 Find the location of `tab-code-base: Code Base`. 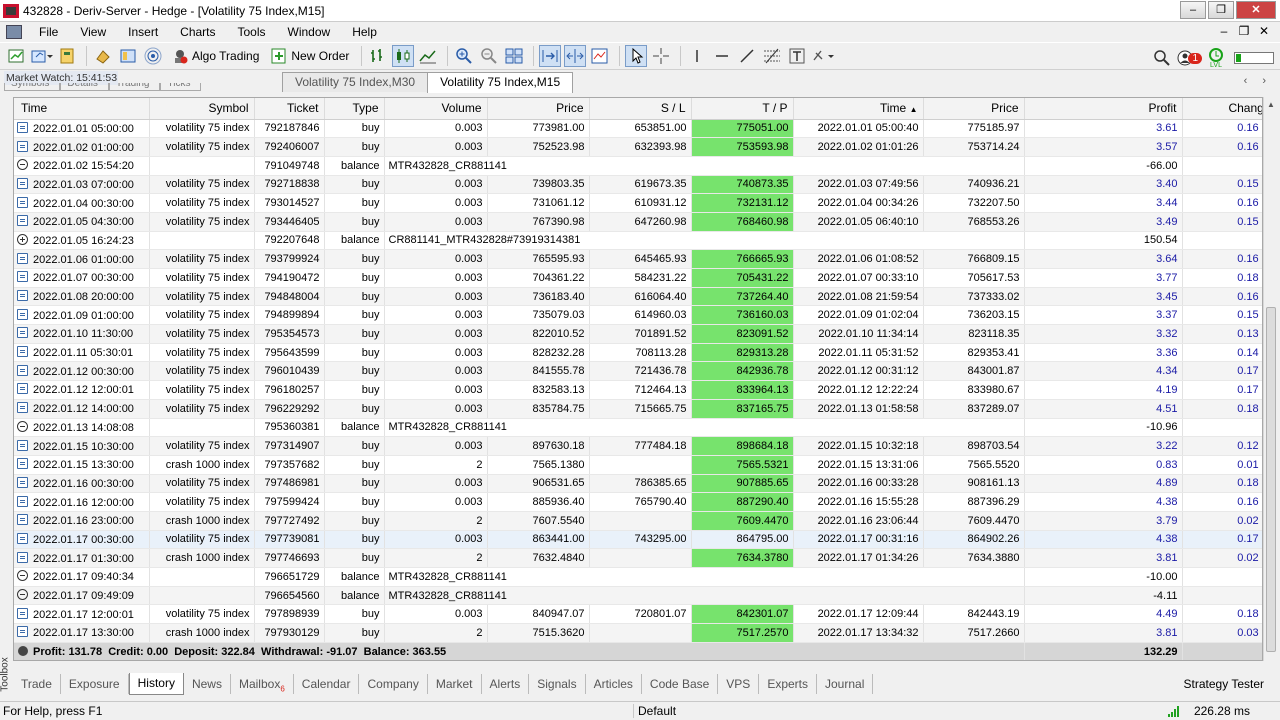

tab-code-base: Code Base is located at coordinates (680, 684).